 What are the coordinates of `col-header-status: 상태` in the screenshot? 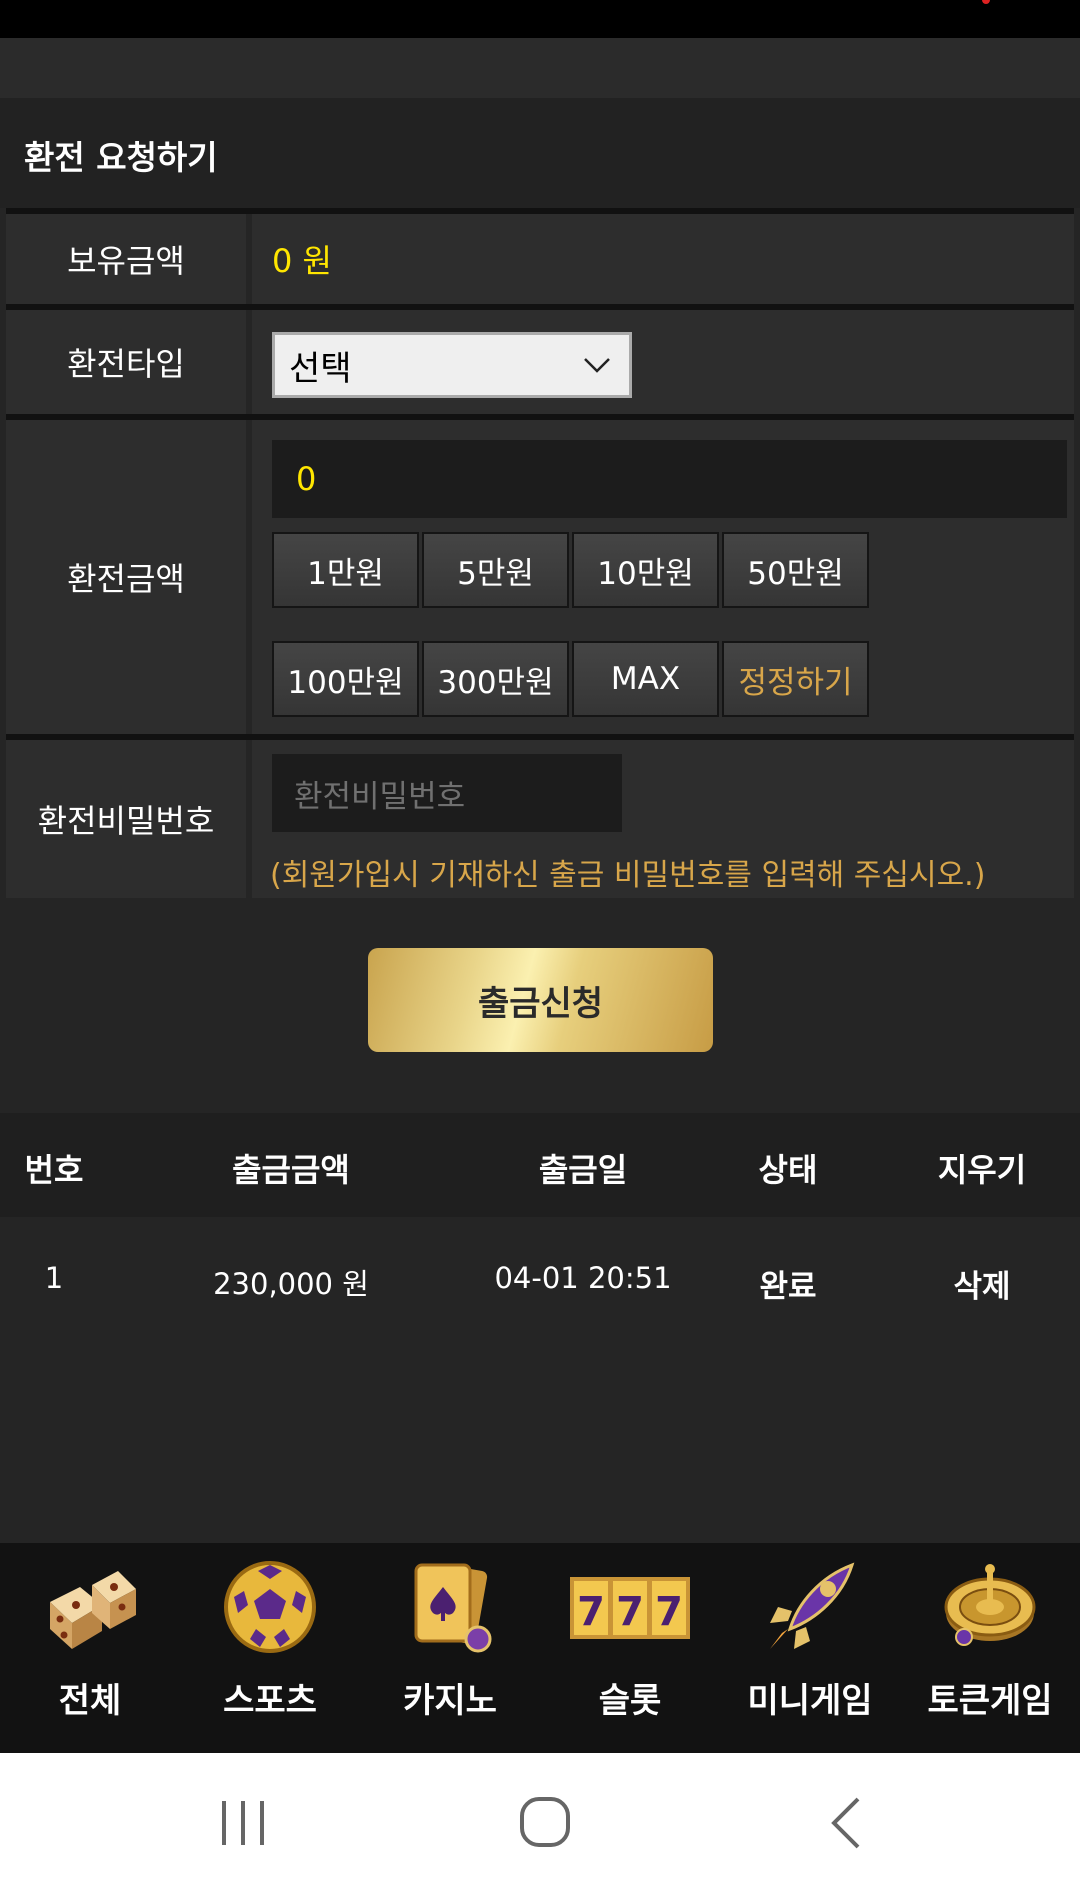 It's located at (788, 1170).